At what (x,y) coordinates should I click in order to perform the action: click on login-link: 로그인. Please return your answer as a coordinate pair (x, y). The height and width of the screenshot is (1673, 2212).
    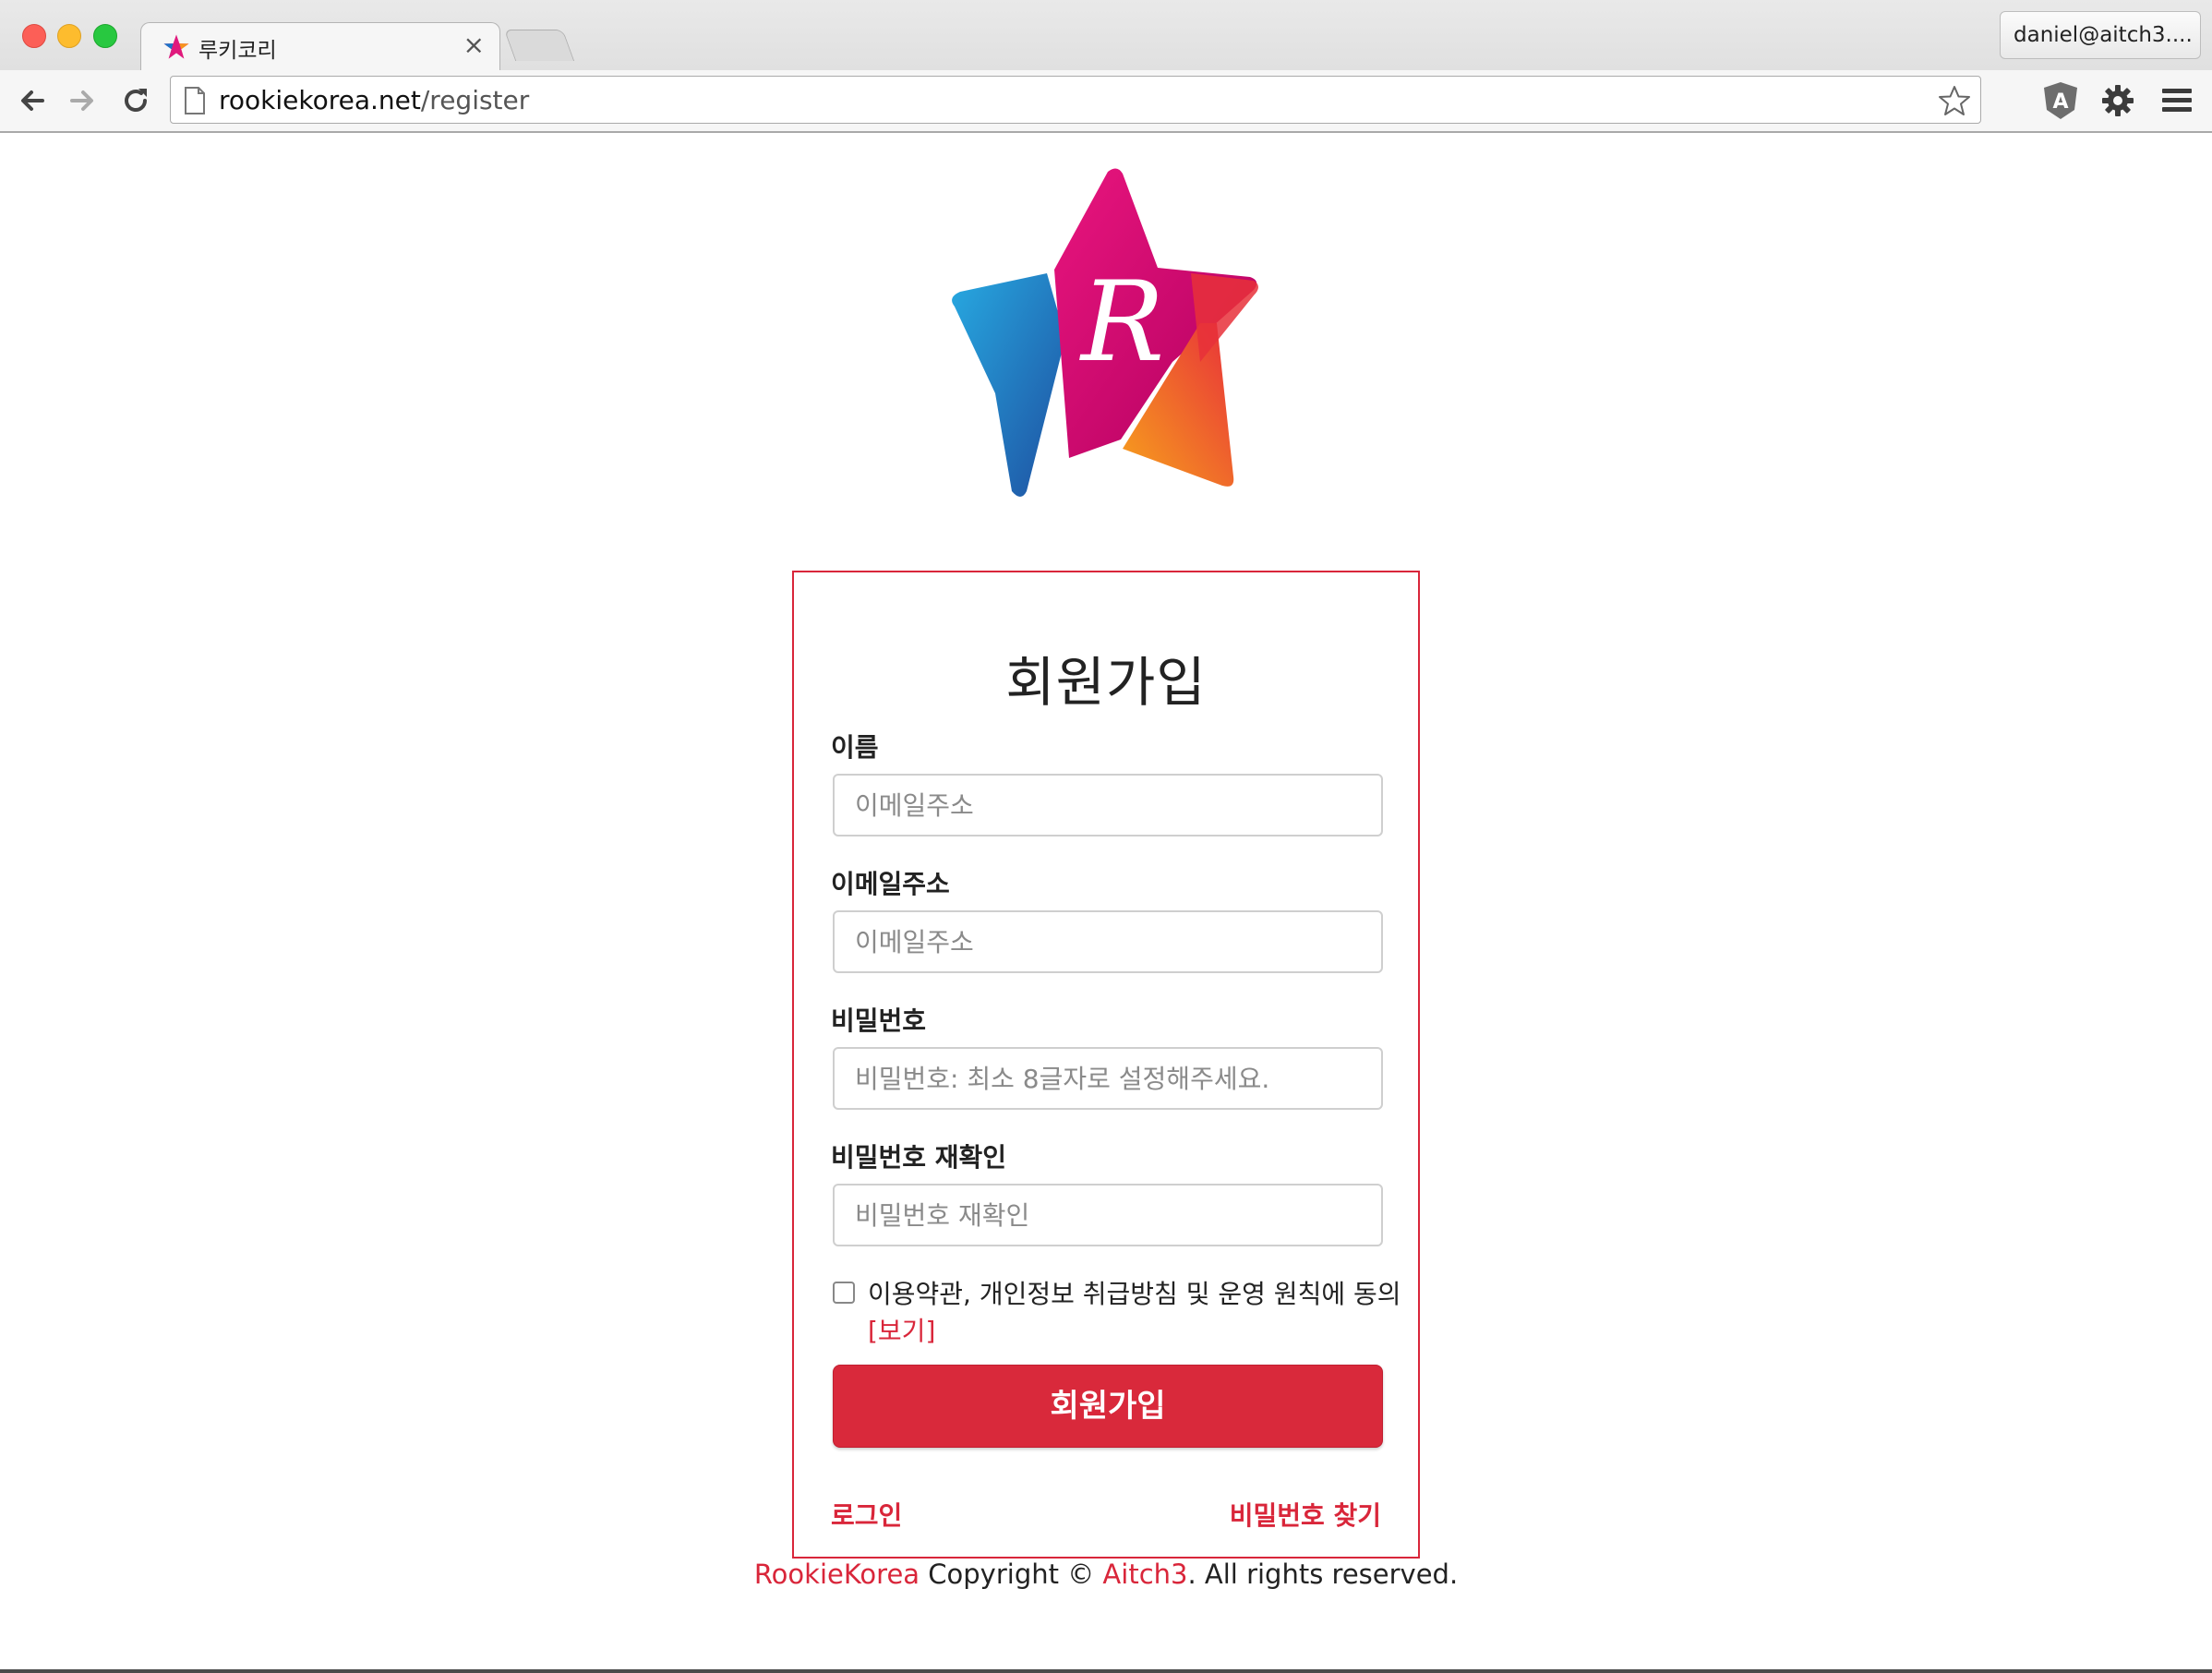
    Looking at the image, I should click on (866, 1514).